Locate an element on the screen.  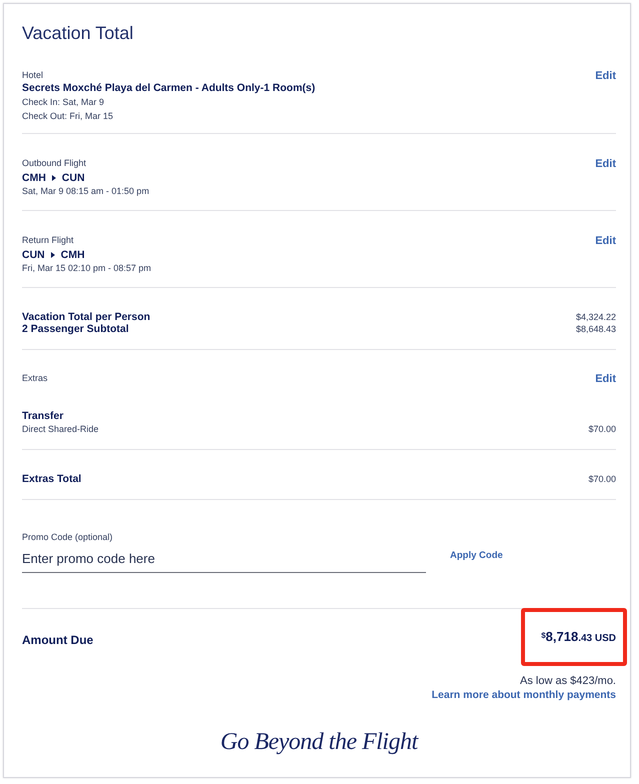
total-label: Vacation Total per Person is located at coordinates (86, 317).